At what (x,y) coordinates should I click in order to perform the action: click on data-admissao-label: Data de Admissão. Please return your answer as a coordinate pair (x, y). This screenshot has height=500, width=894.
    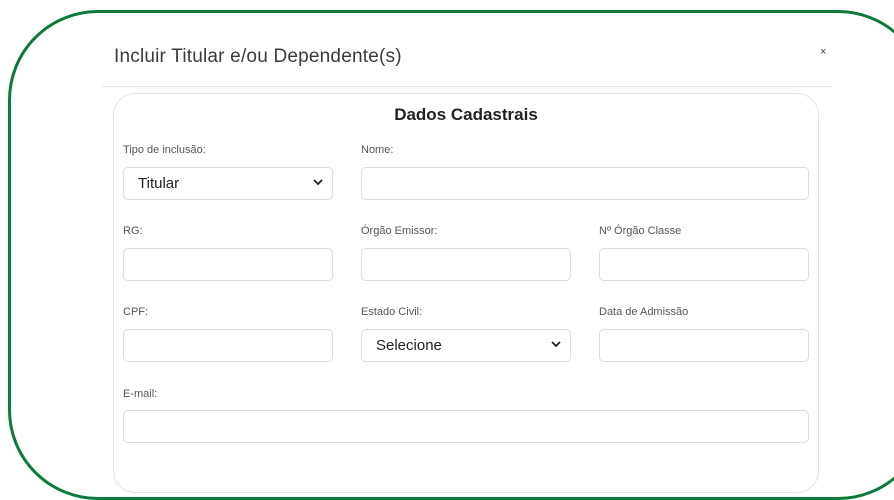
    Looking at the image, I should click on (644, 312).